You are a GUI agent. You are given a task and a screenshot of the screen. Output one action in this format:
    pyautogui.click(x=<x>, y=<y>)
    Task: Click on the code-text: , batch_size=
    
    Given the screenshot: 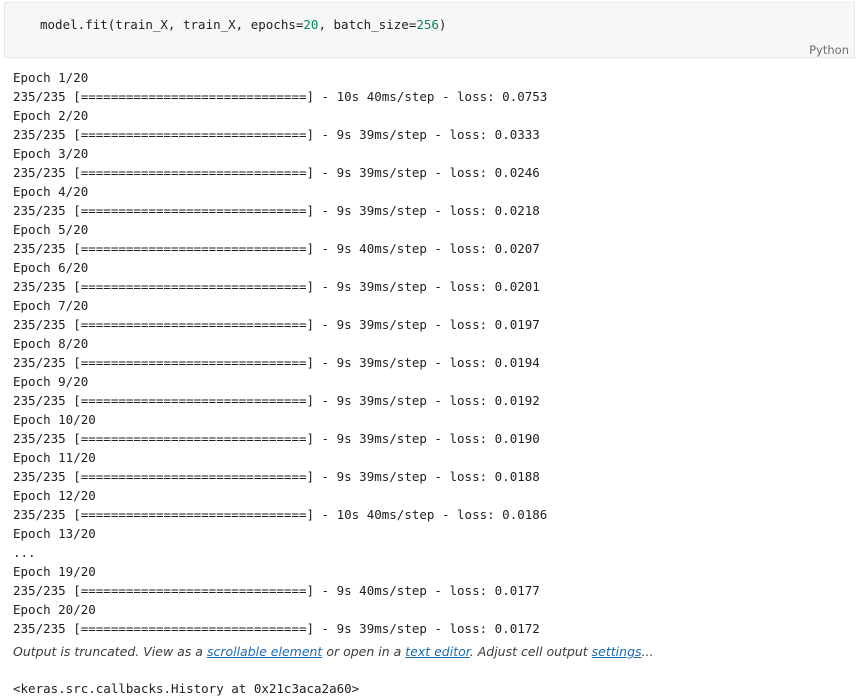 What is the action you would take?
    pyautogui.click(x=367, y=24)
    